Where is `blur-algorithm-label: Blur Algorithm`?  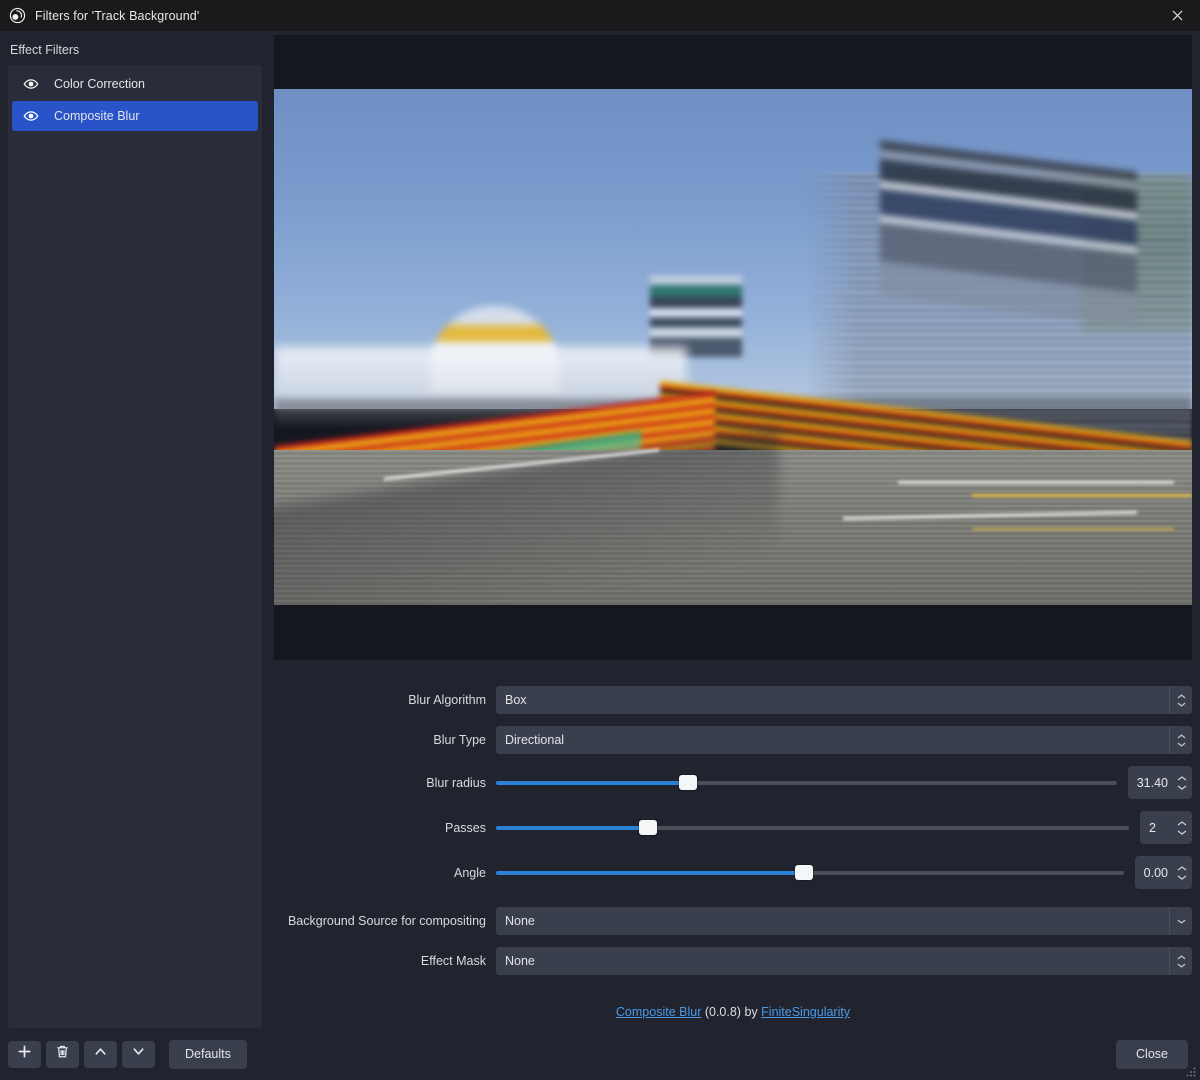
blur-algorithm-label: Blur Algorithm is located at coordinates (447, 700).